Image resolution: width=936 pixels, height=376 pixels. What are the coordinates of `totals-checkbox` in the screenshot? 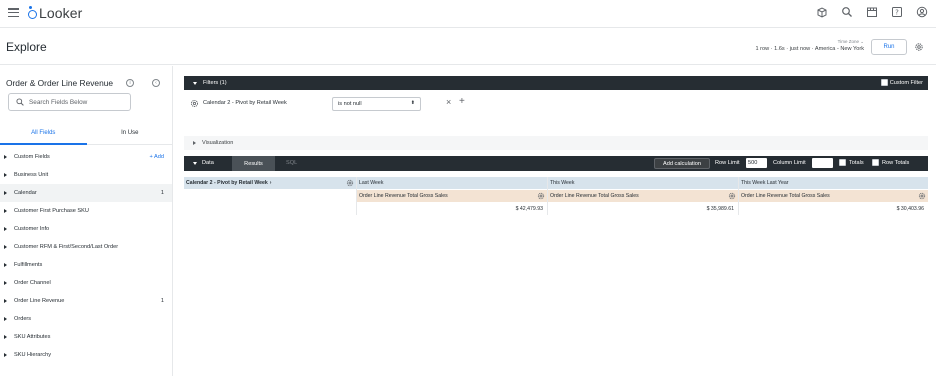 It's located at (842, 162).